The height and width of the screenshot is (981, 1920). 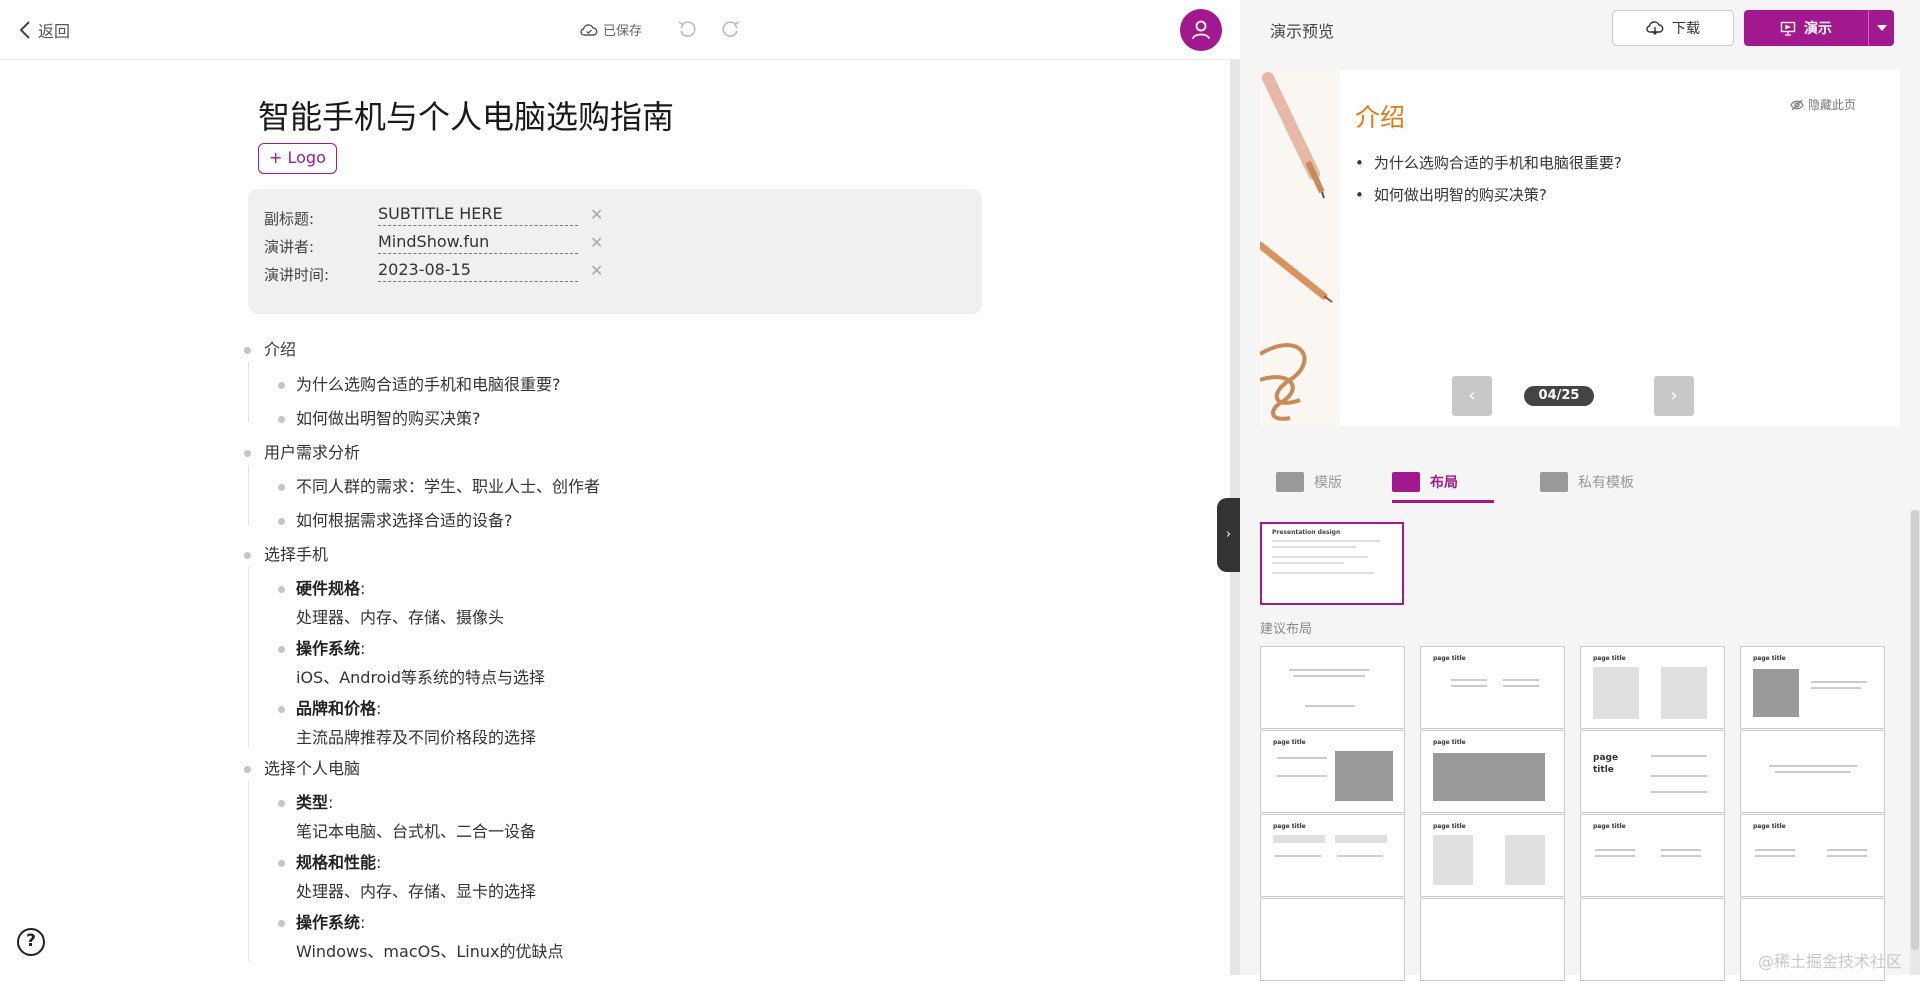 I want to click on undo-icon, so click(x=687, y=29).